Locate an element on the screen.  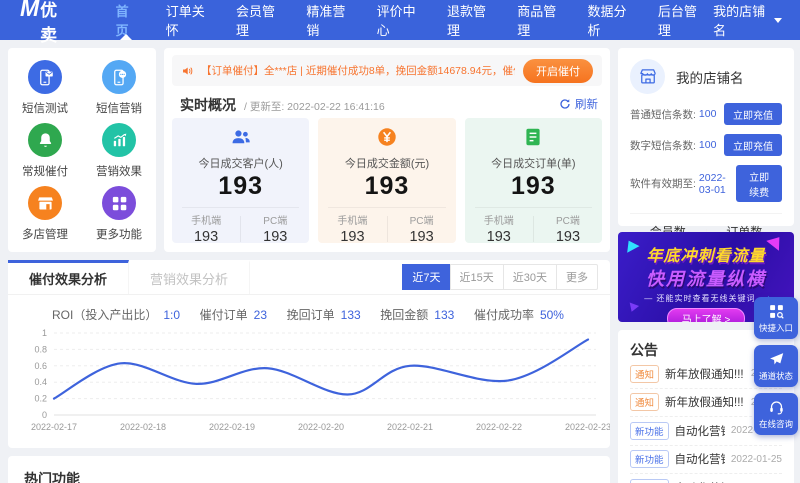
nav-item-label: 会员管理 is located at coordinates (256, 21).